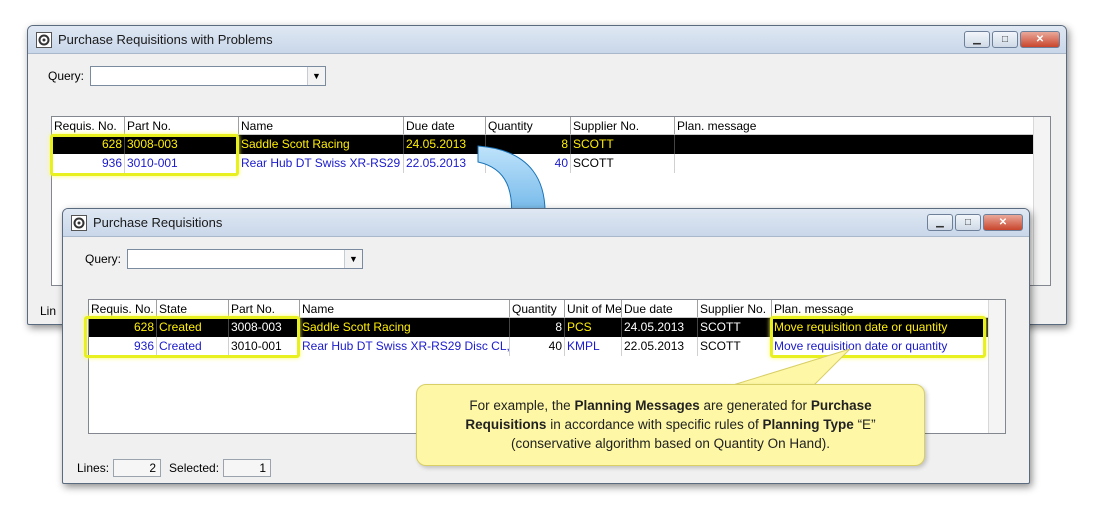 This screenshot has width=1093, height=507. I want to click on highlight-box-win1-ids, so click(144, 155).